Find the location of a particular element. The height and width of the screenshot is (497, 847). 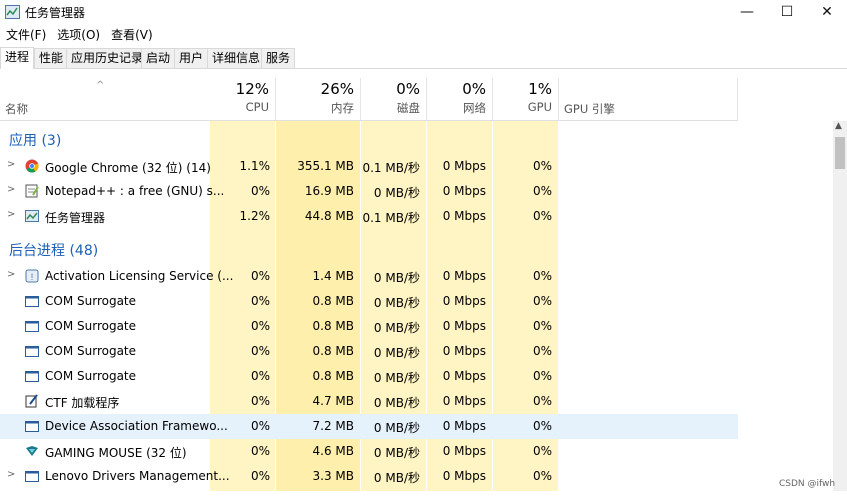

disk-value: 0.1 MB/秒 is located at coordinates (391, 218).